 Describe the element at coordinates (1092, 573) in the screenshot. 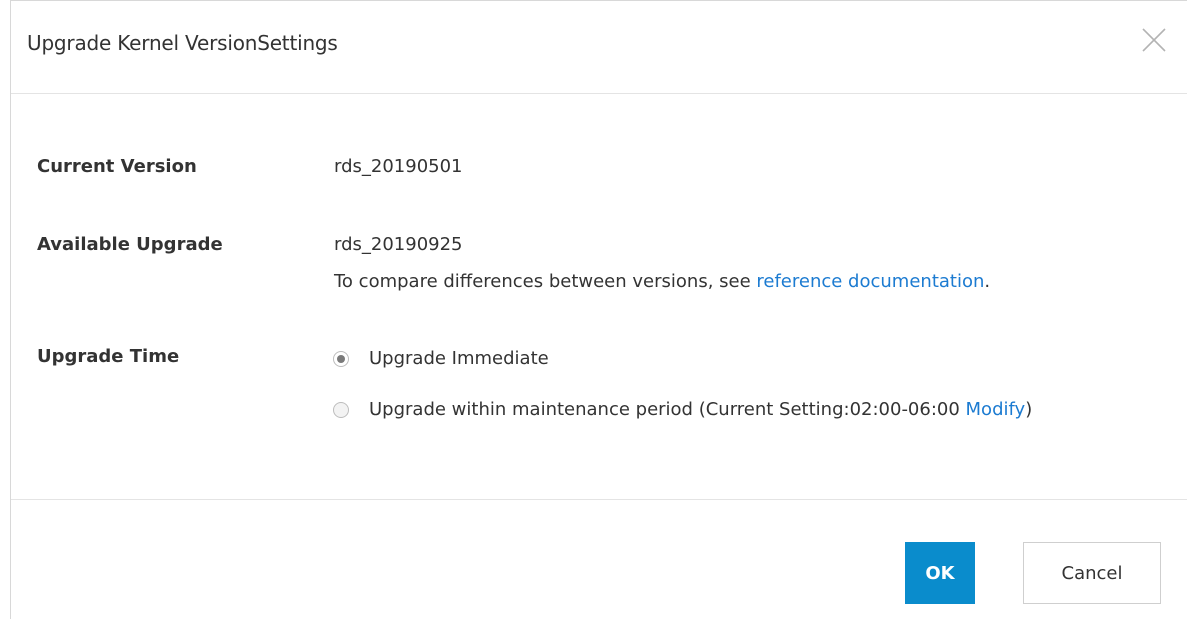

I see `cancel-button: Cancel` at that location.